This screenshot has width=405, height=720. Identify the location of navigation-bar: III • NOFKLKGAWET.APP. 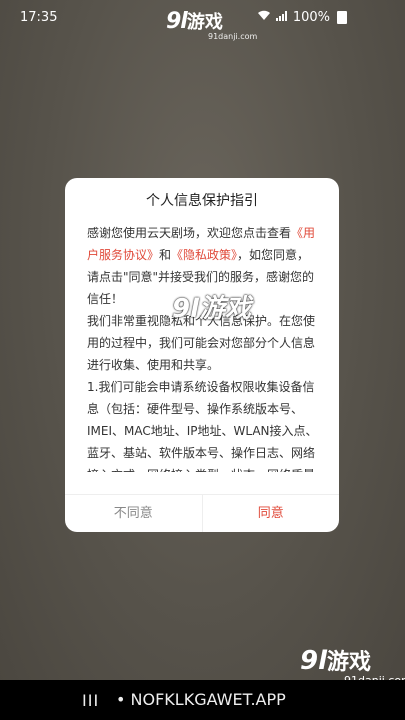
(202, 700).